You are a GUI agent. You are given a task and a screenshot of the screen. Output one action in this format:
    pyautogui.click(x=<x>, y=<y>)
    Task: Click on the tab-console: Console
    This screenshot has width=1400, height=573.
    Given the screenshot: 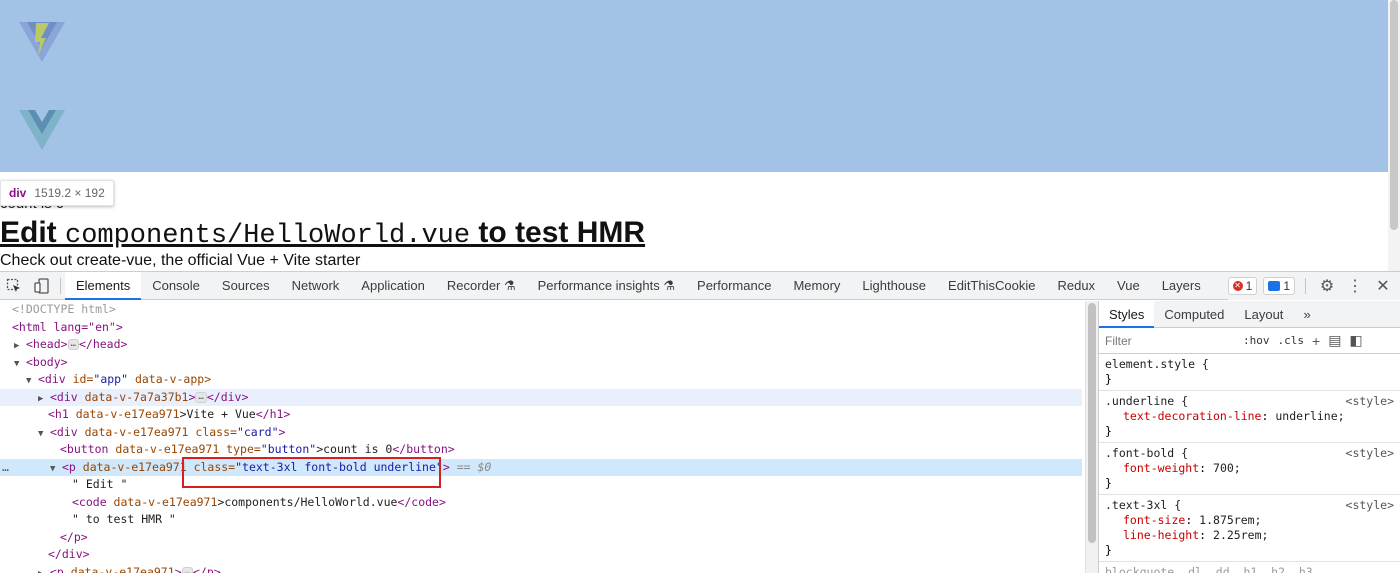 What is the action you would take?
    pyautogui.click(x=176, y=286)
    